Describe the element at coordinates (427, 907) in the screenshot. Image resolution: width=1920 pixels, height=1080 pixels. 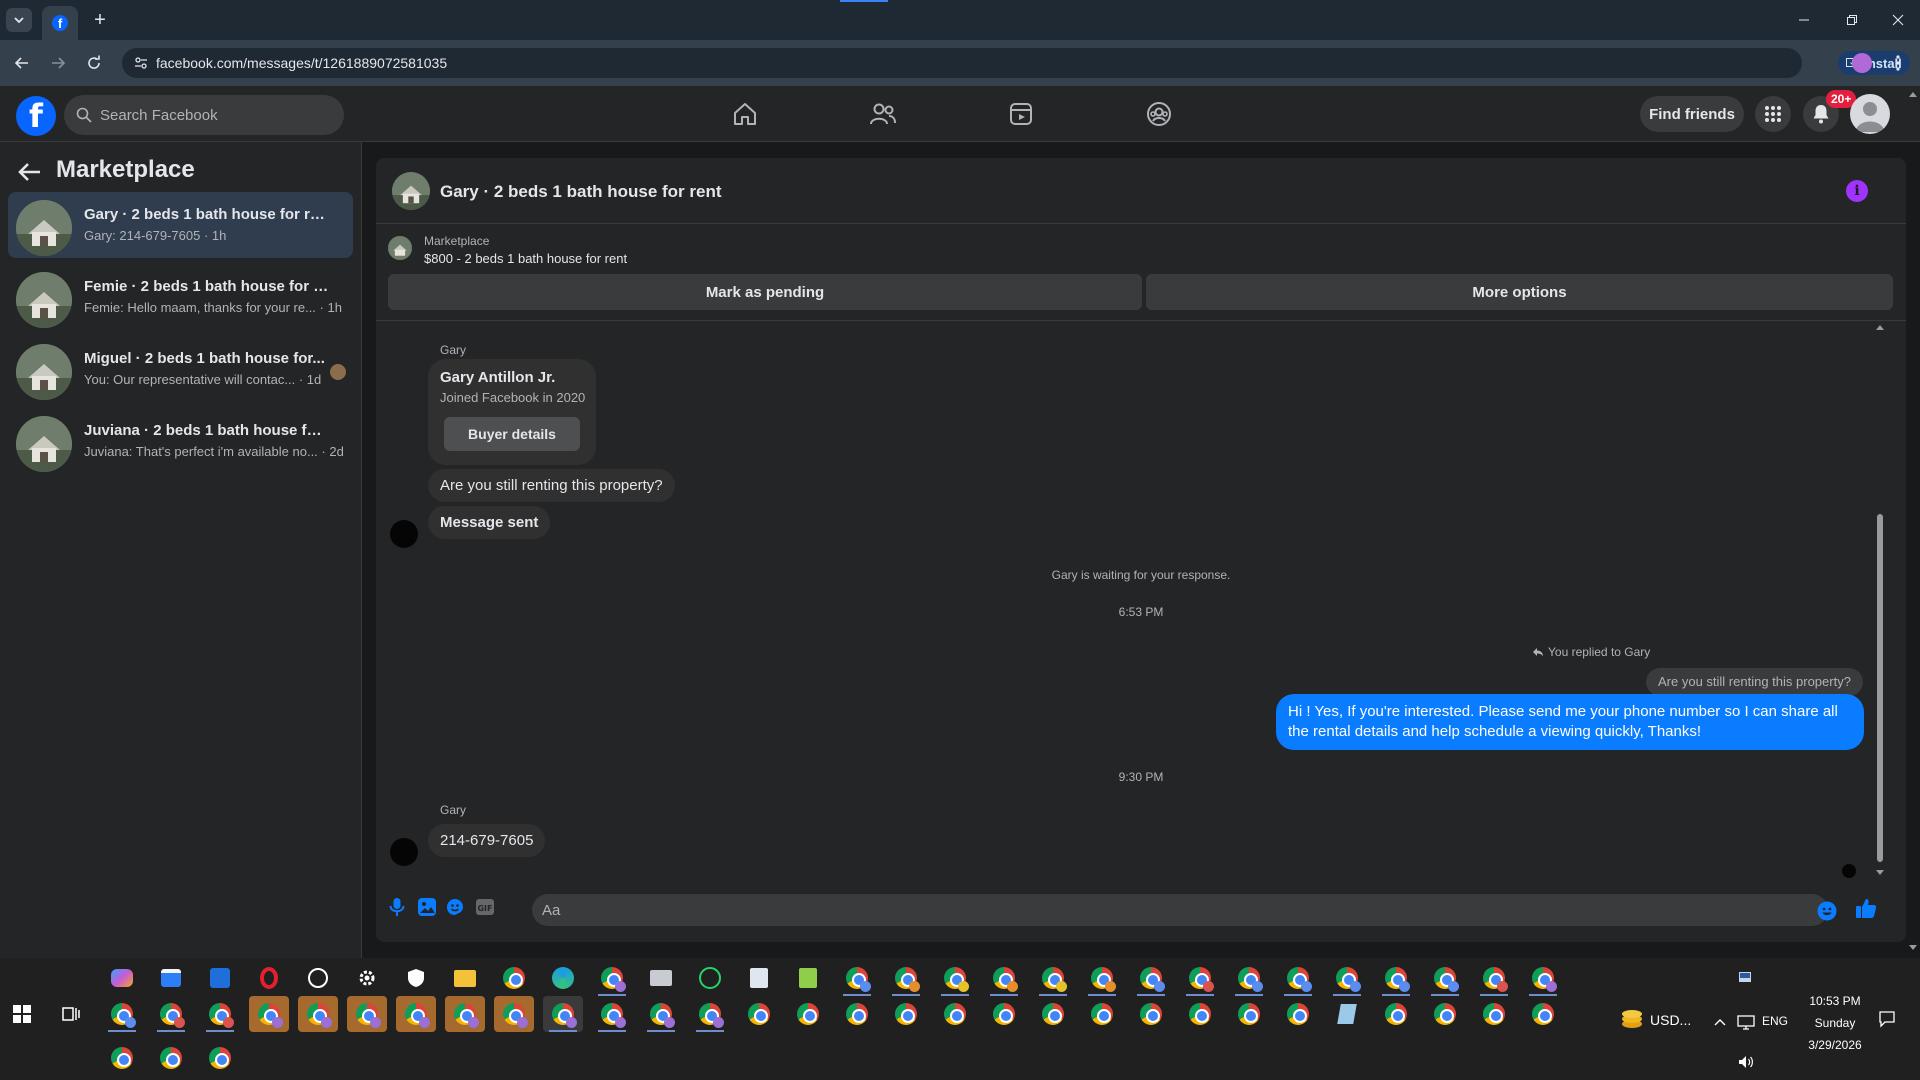
I see `photo-icon` at that location.